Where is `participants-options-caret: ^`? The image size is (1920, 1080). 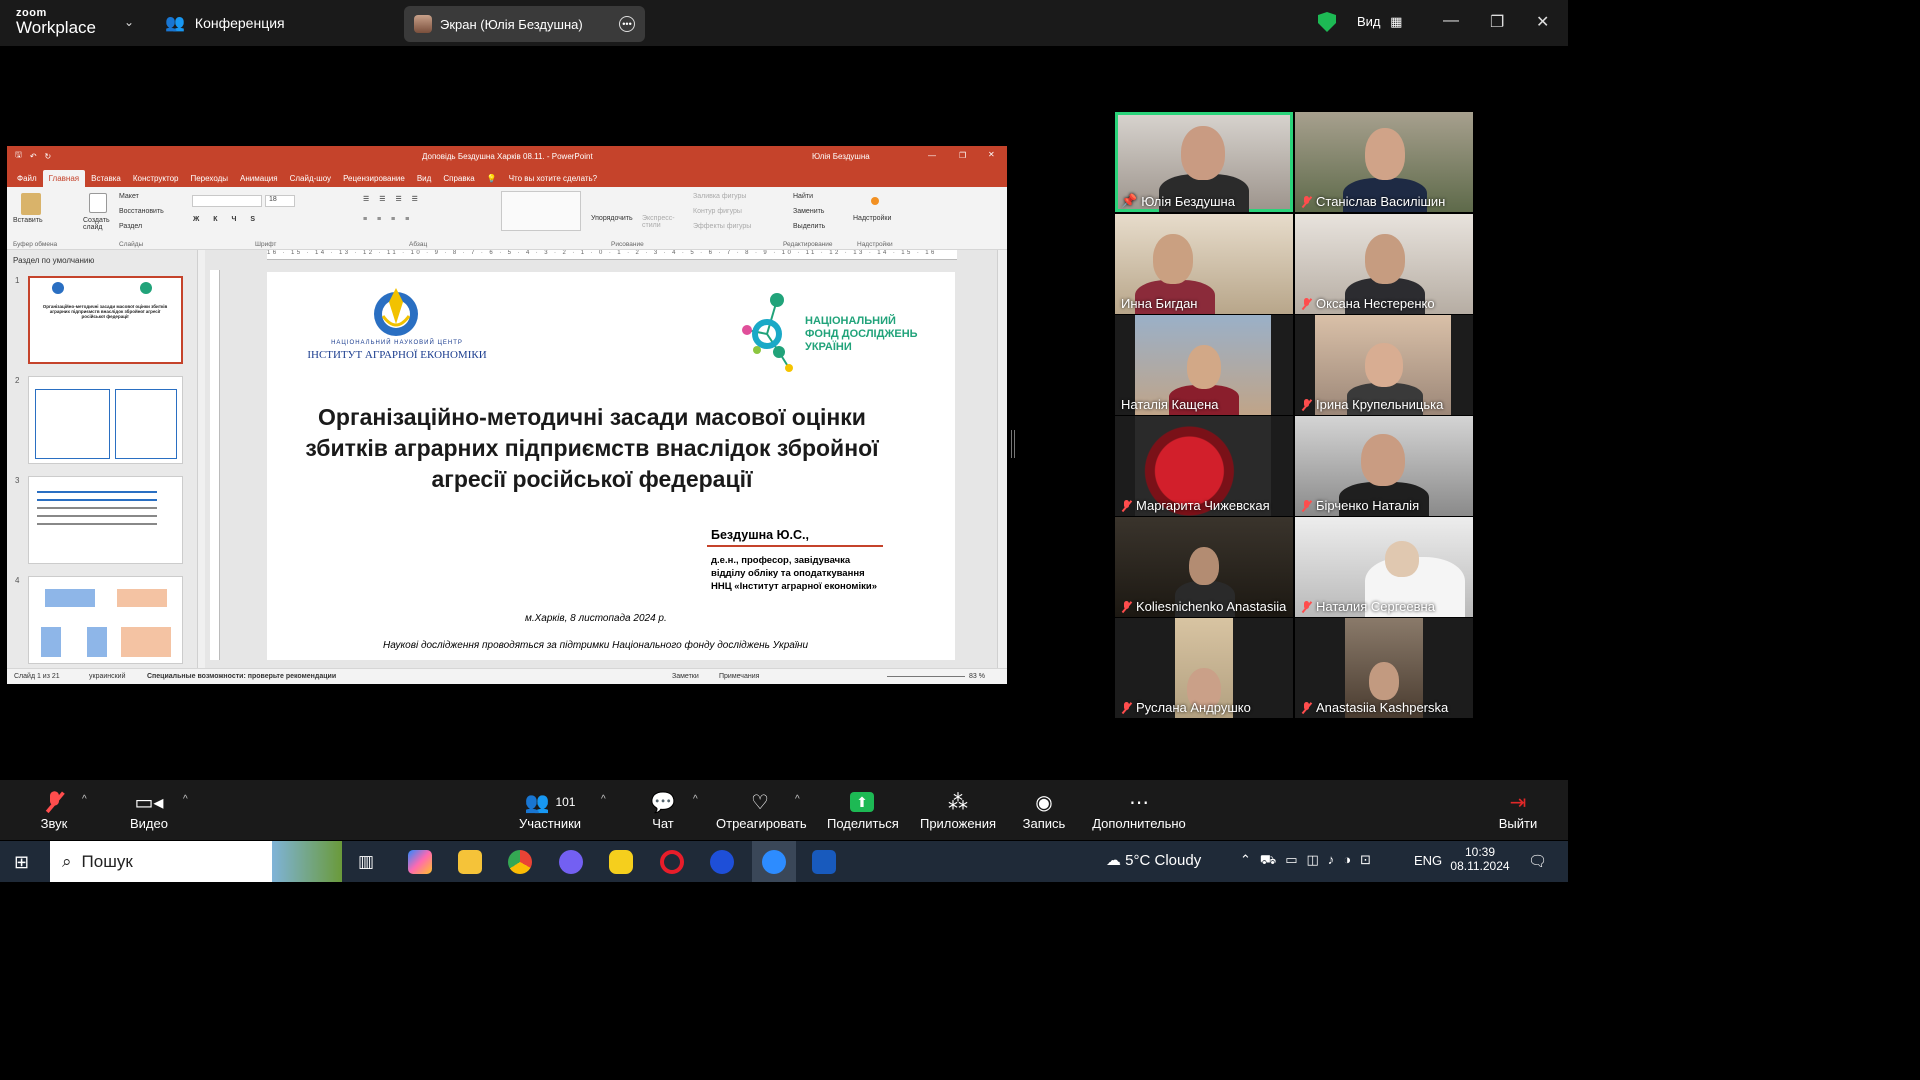 participants-options-caret: ^ is located at coordinates (603, 799).